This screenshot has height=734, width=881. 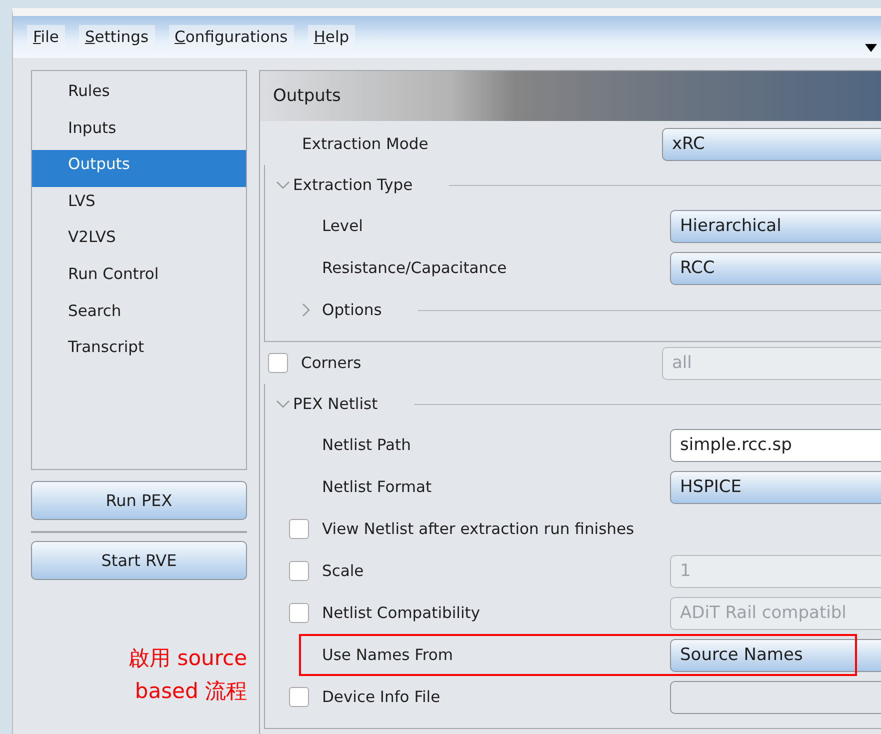 What do you see at coordinates (139, 241) in the screenshot?
I see `sidebar-item: V2LVS` at bounding box center [139, 241].